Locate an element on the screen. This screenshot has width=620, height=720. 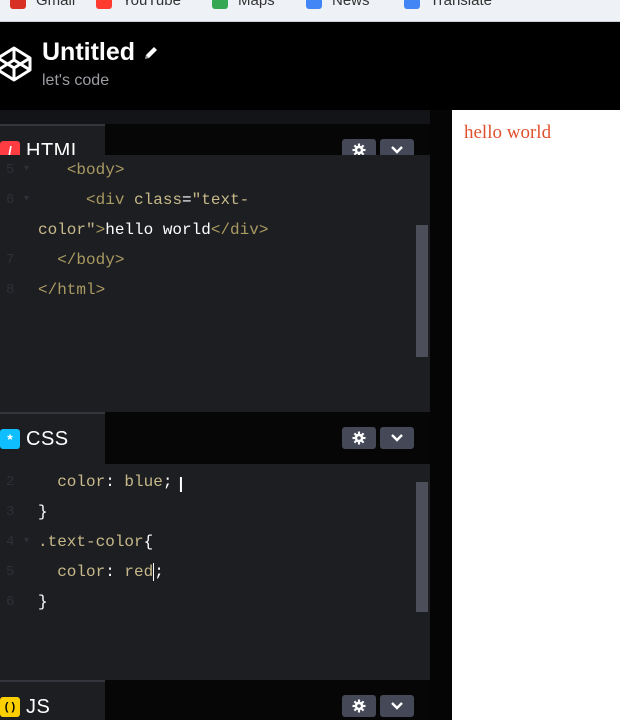
code-token: > is located at coordinates (100, 230).